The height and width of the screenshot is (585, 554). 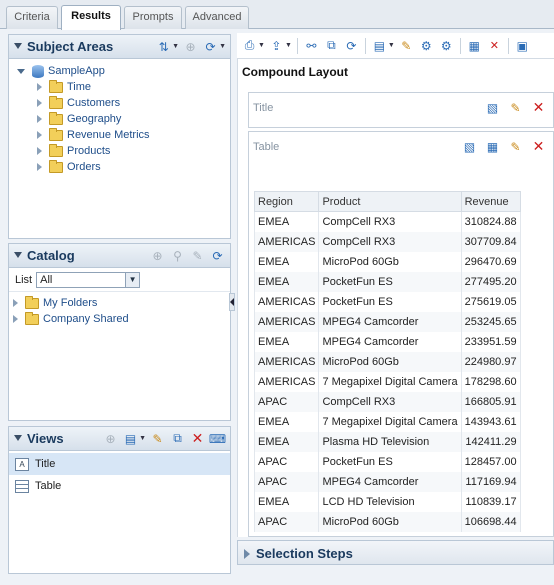 I want to click on cell-revenue: 166805.91, so click(x=490, y=401).